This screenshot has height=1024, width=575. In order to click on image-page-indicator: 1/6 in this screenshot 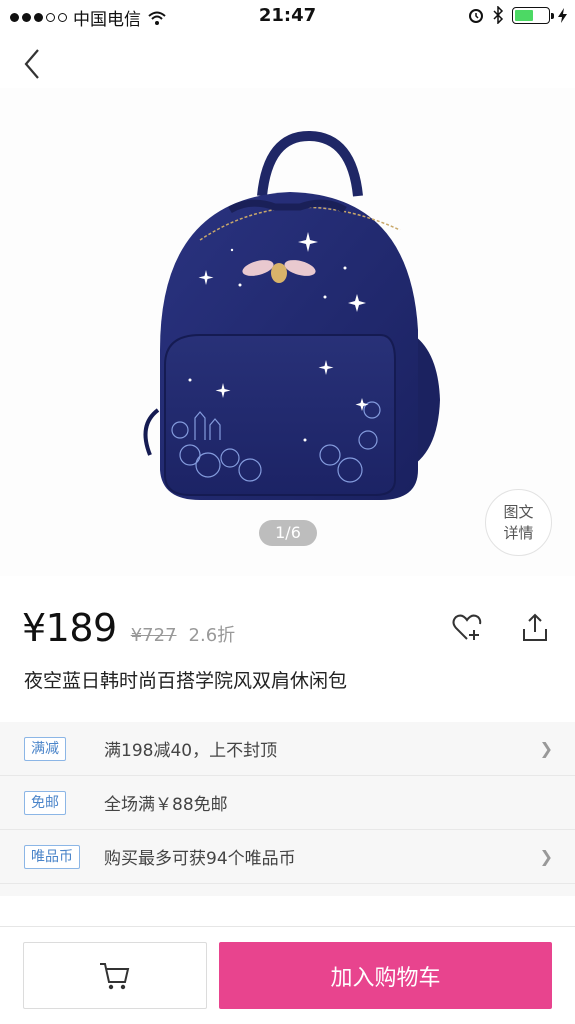, I will do `click(288, 533)`.